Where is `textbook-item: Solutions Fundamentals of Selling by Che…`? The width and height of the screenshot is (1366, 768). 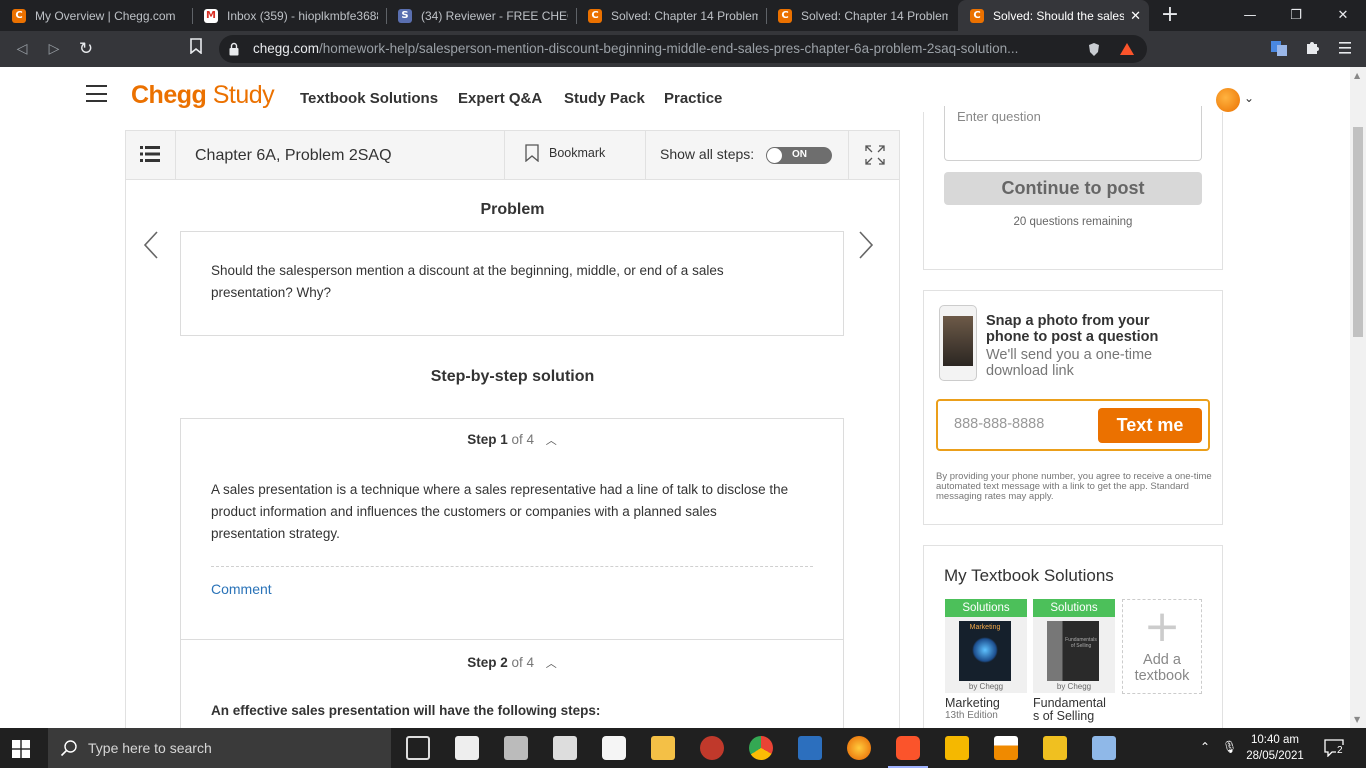 textbook-item: Solutions Fundamentals of Selling by Che… is located at coordinates (1074, 661).